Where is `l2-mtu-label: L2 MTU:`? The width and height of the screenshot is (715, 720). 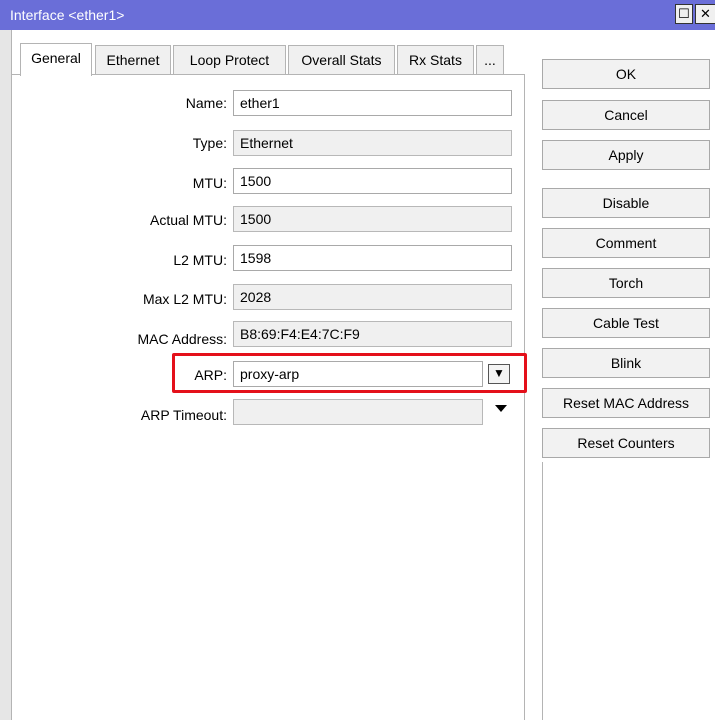 l2-mtu-label: L2 MTU: is located at coordinates (200, 260).